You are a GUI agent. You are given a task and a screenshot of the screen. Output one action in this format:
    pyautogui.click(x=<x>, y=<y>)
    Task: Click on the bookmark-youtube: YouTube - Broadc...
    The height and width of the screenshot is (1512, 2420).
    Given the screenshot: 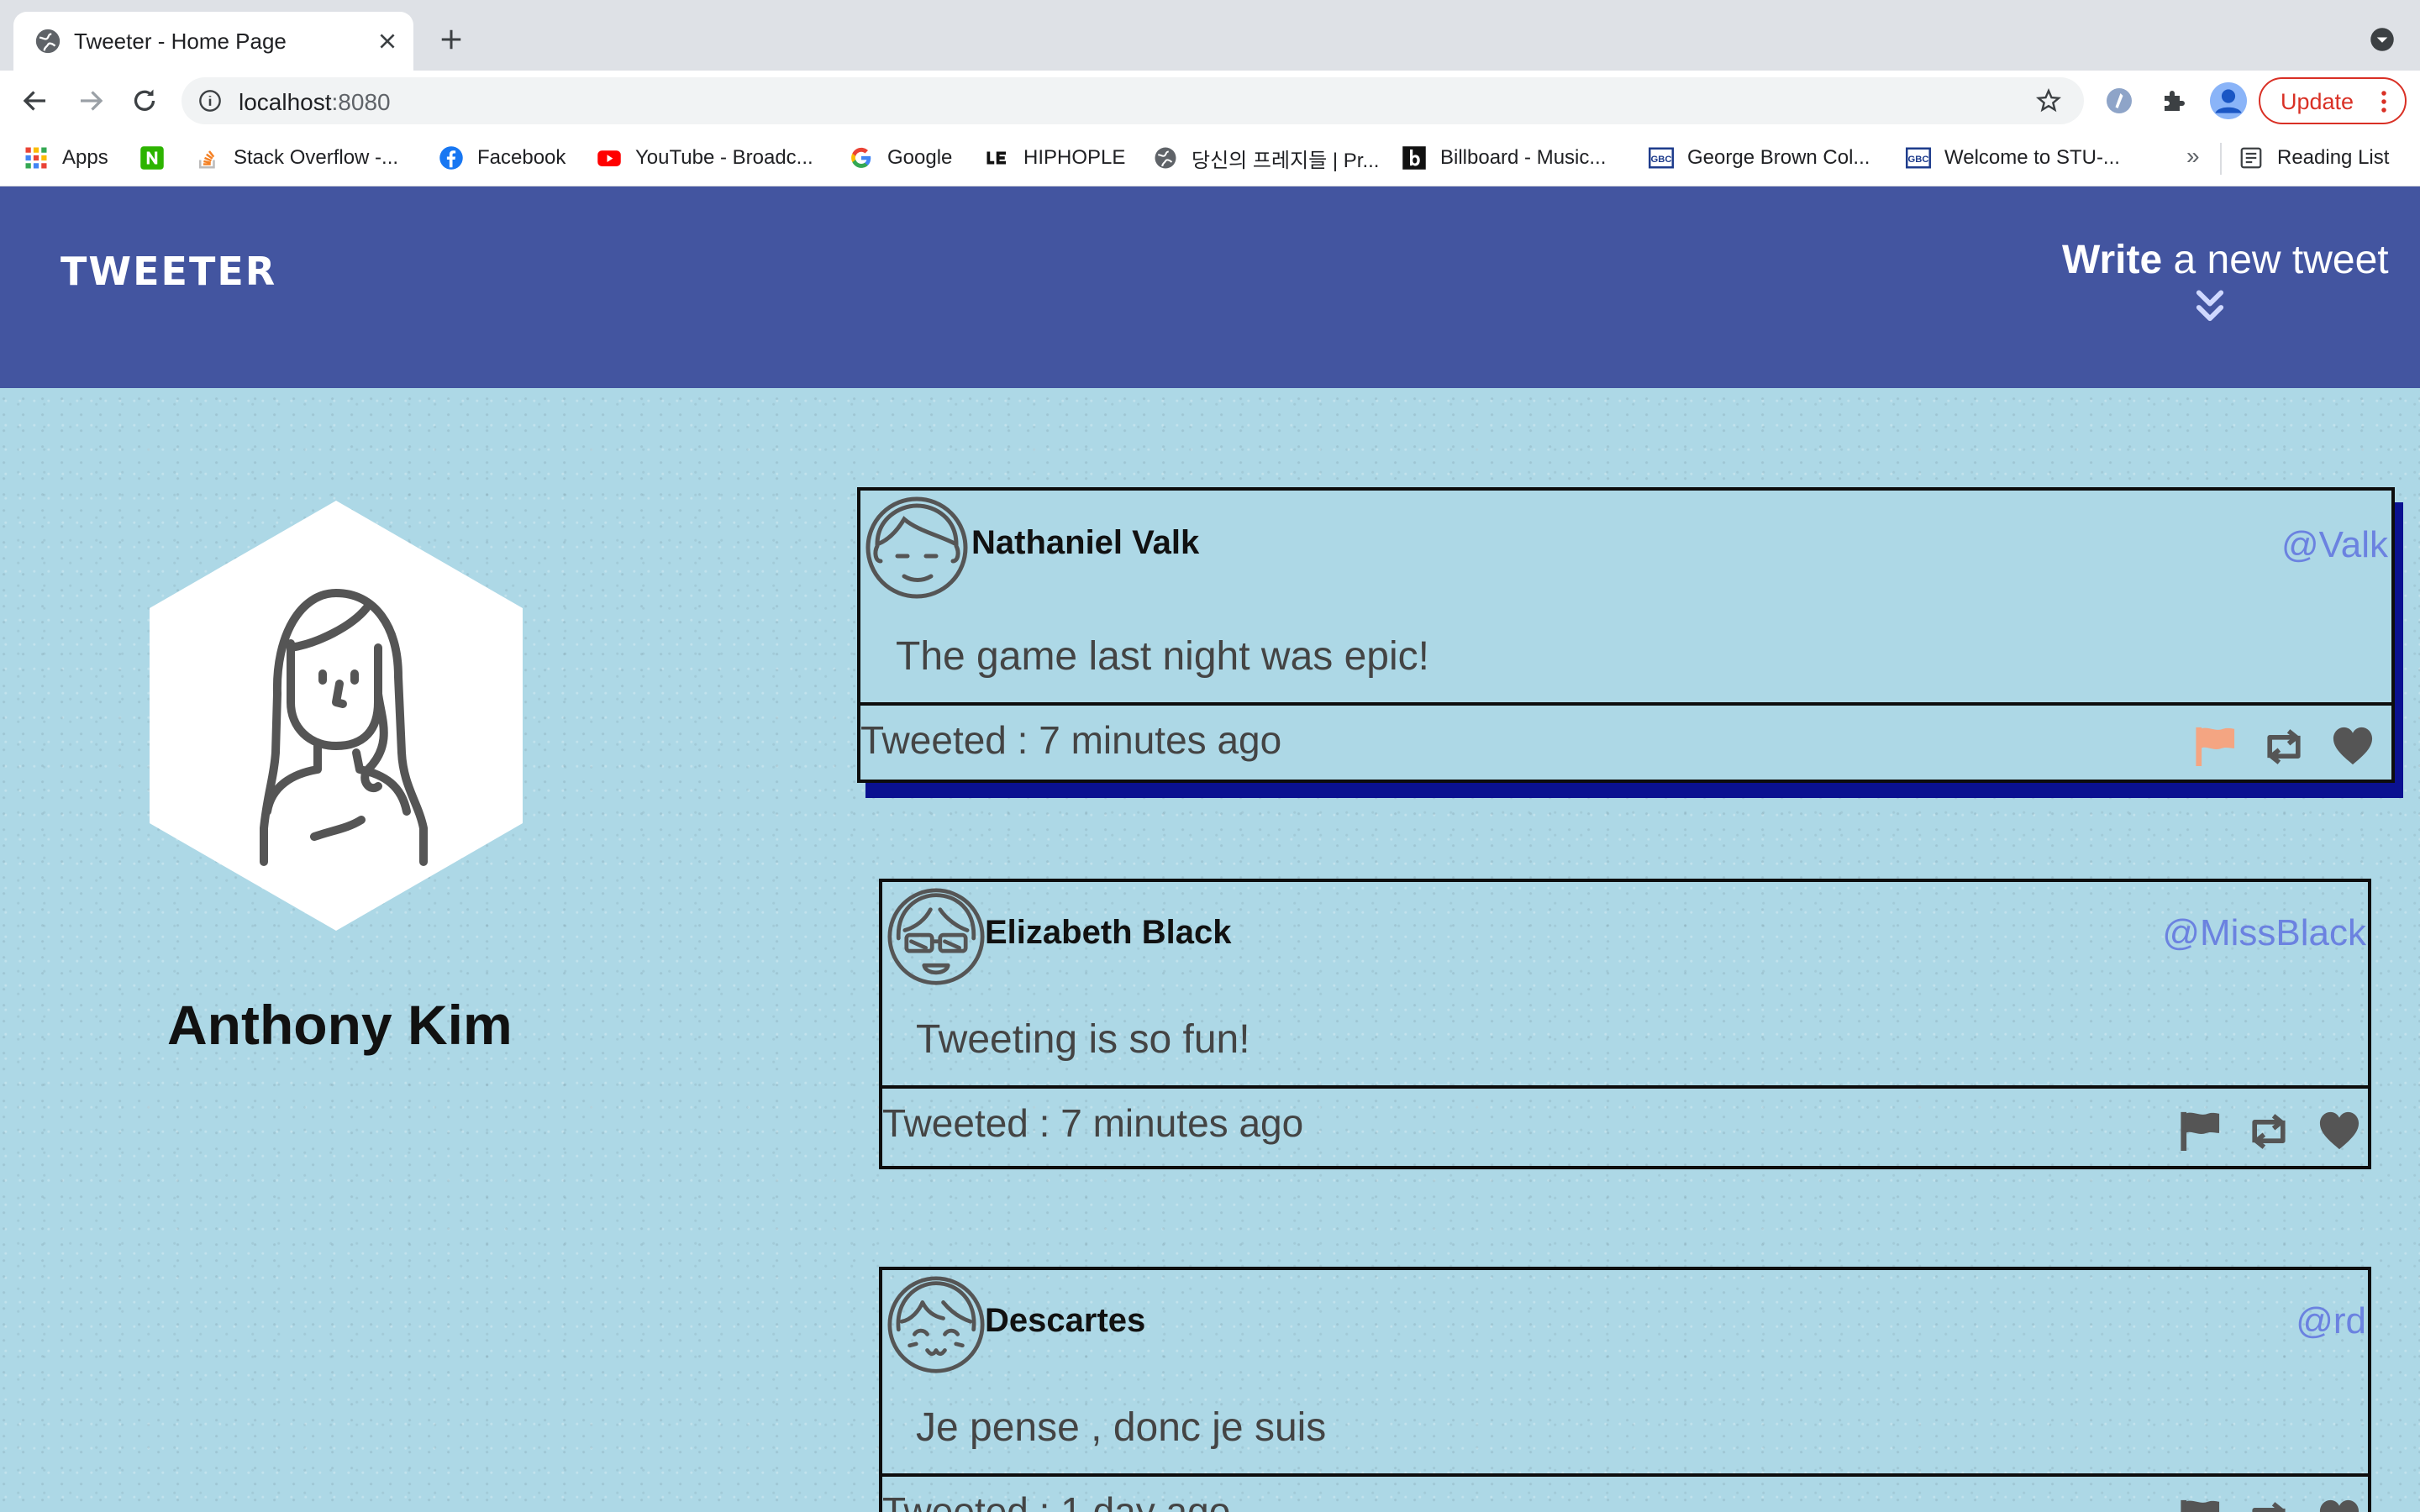 What is the action you would take?
    pyautogui.click(x=705, y=158)
    